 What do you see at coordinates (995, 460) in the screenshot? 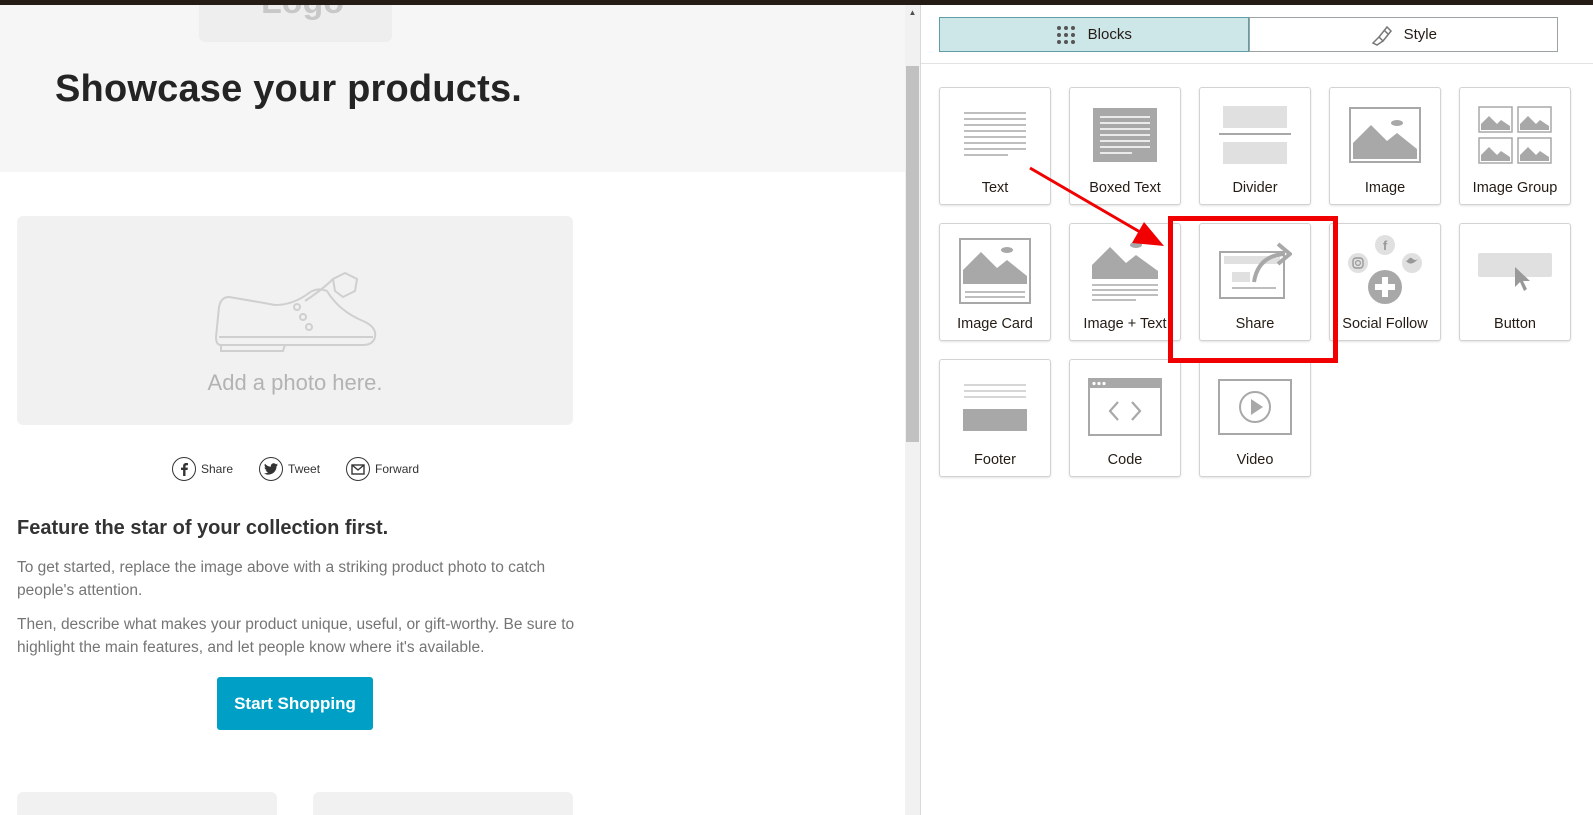
I see `block-label: Footer` at bounding box center [995, 460].